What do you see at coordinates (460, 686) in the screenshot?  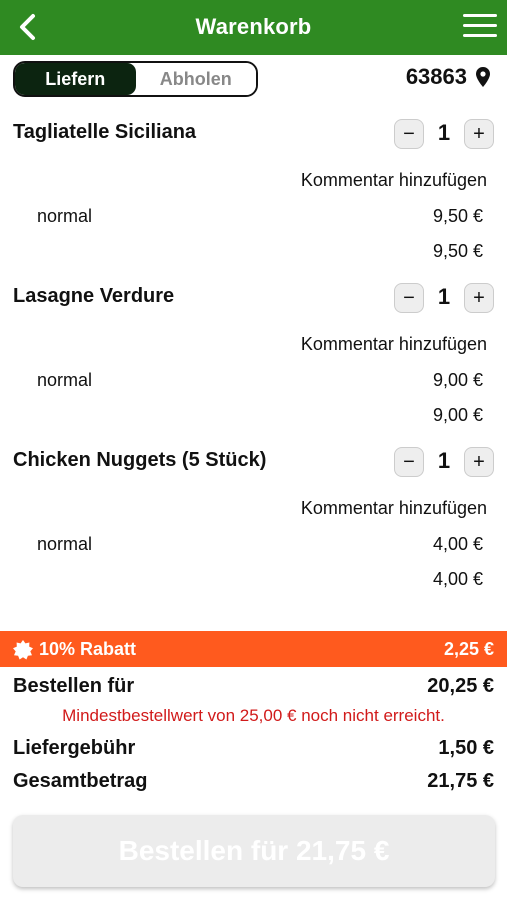 I see `order-subtotal-value: 20,25 €` at bounding box center [460, 686].